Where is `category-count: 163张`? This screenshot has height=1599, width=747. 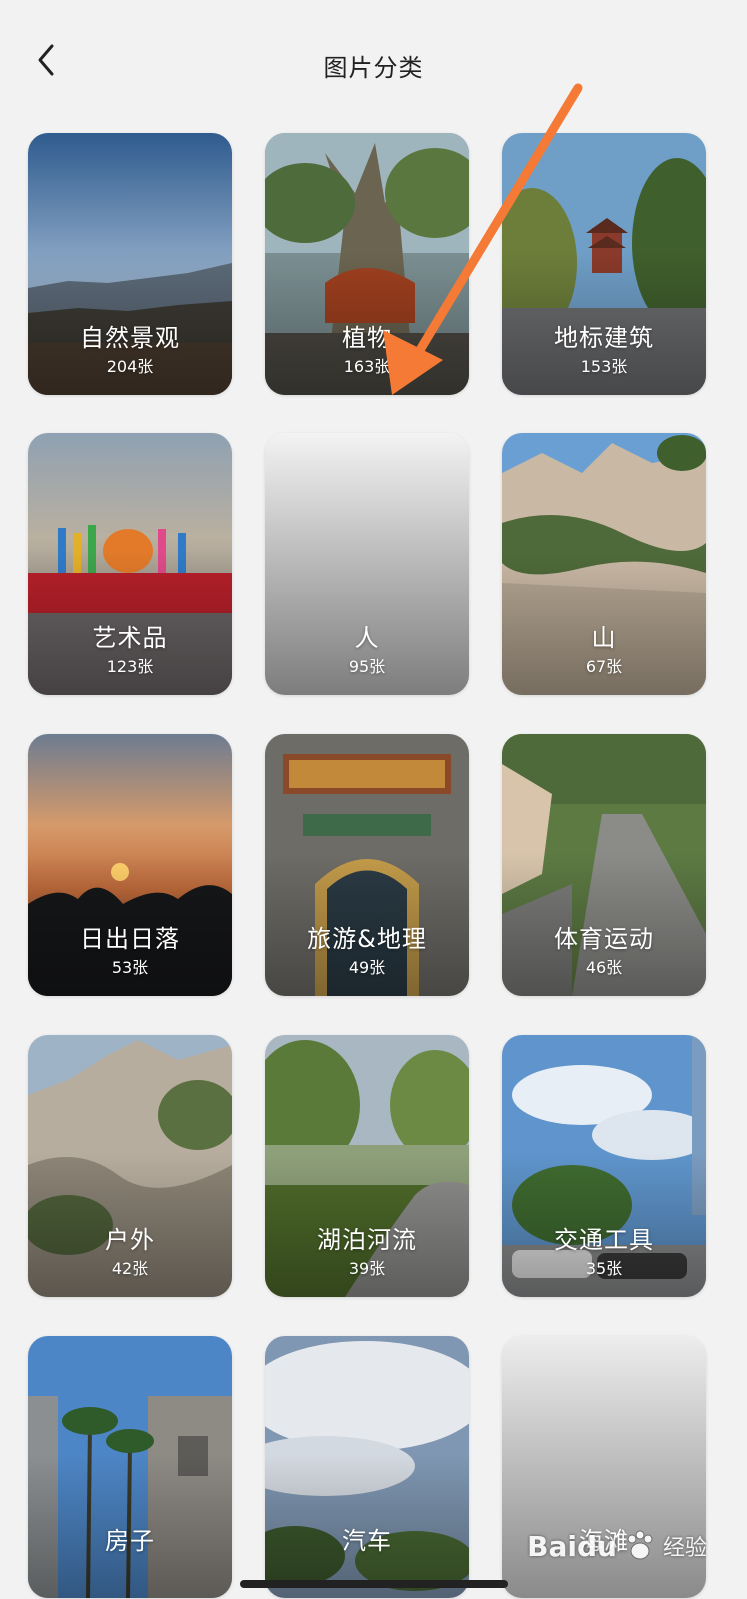
category-count: 163张 is located at coordinates (367, 366).